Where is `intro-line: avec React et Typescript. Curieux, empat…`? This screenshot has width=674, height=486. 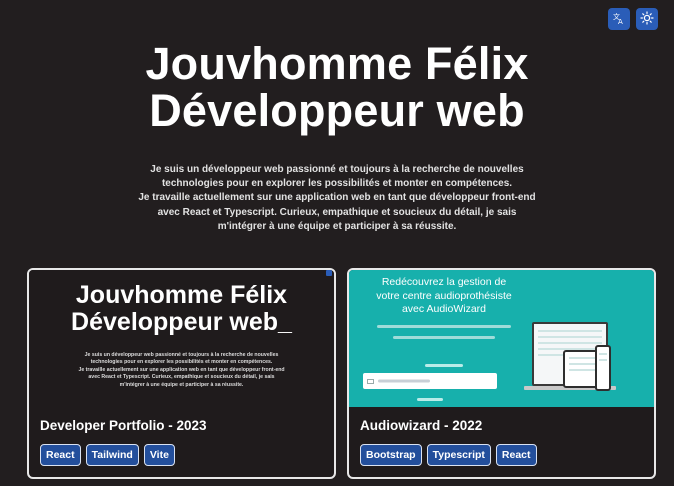
intro-line: avec React et Typescript. Curieux, empat… is located at coordinates (337, 212).